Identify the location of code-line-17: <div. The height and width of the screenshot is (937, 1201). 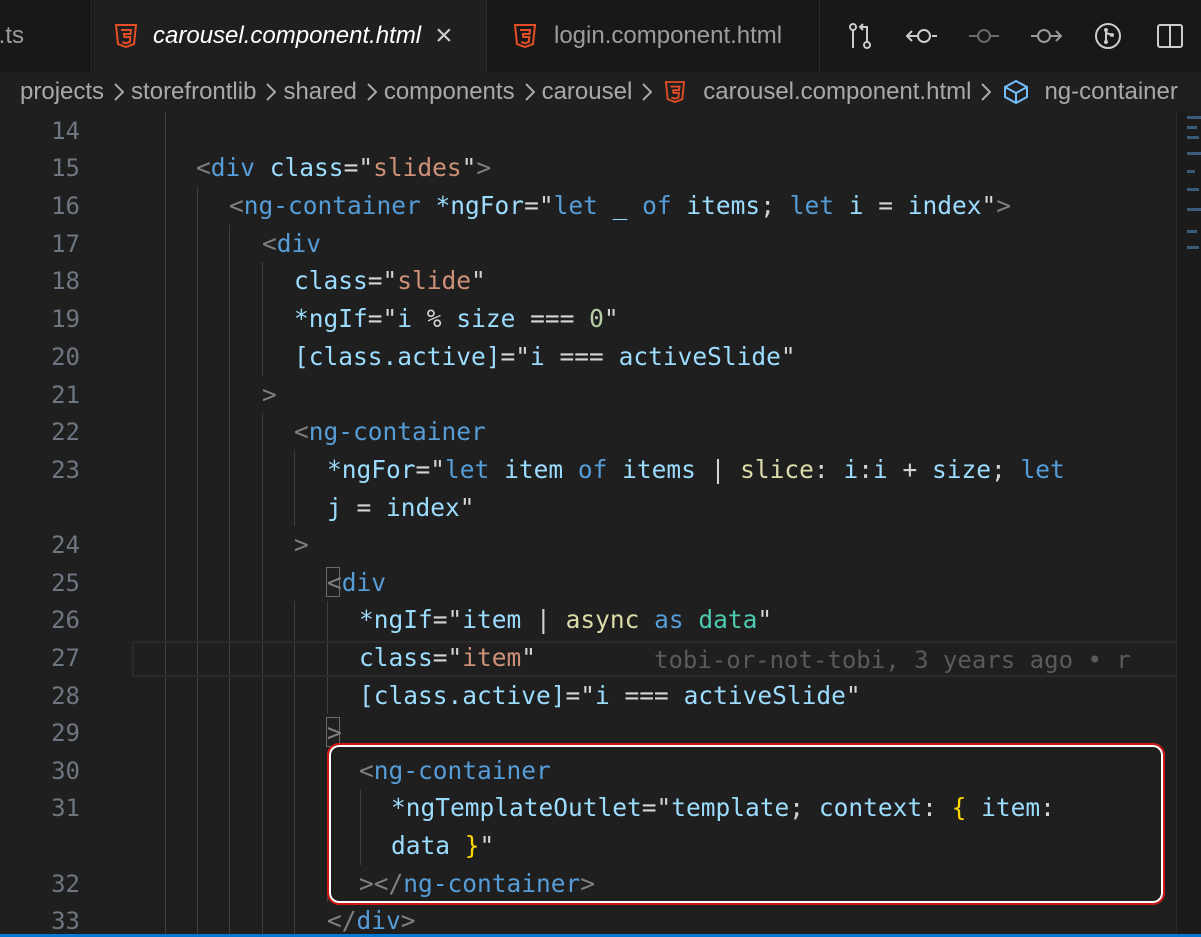
(292, 243).